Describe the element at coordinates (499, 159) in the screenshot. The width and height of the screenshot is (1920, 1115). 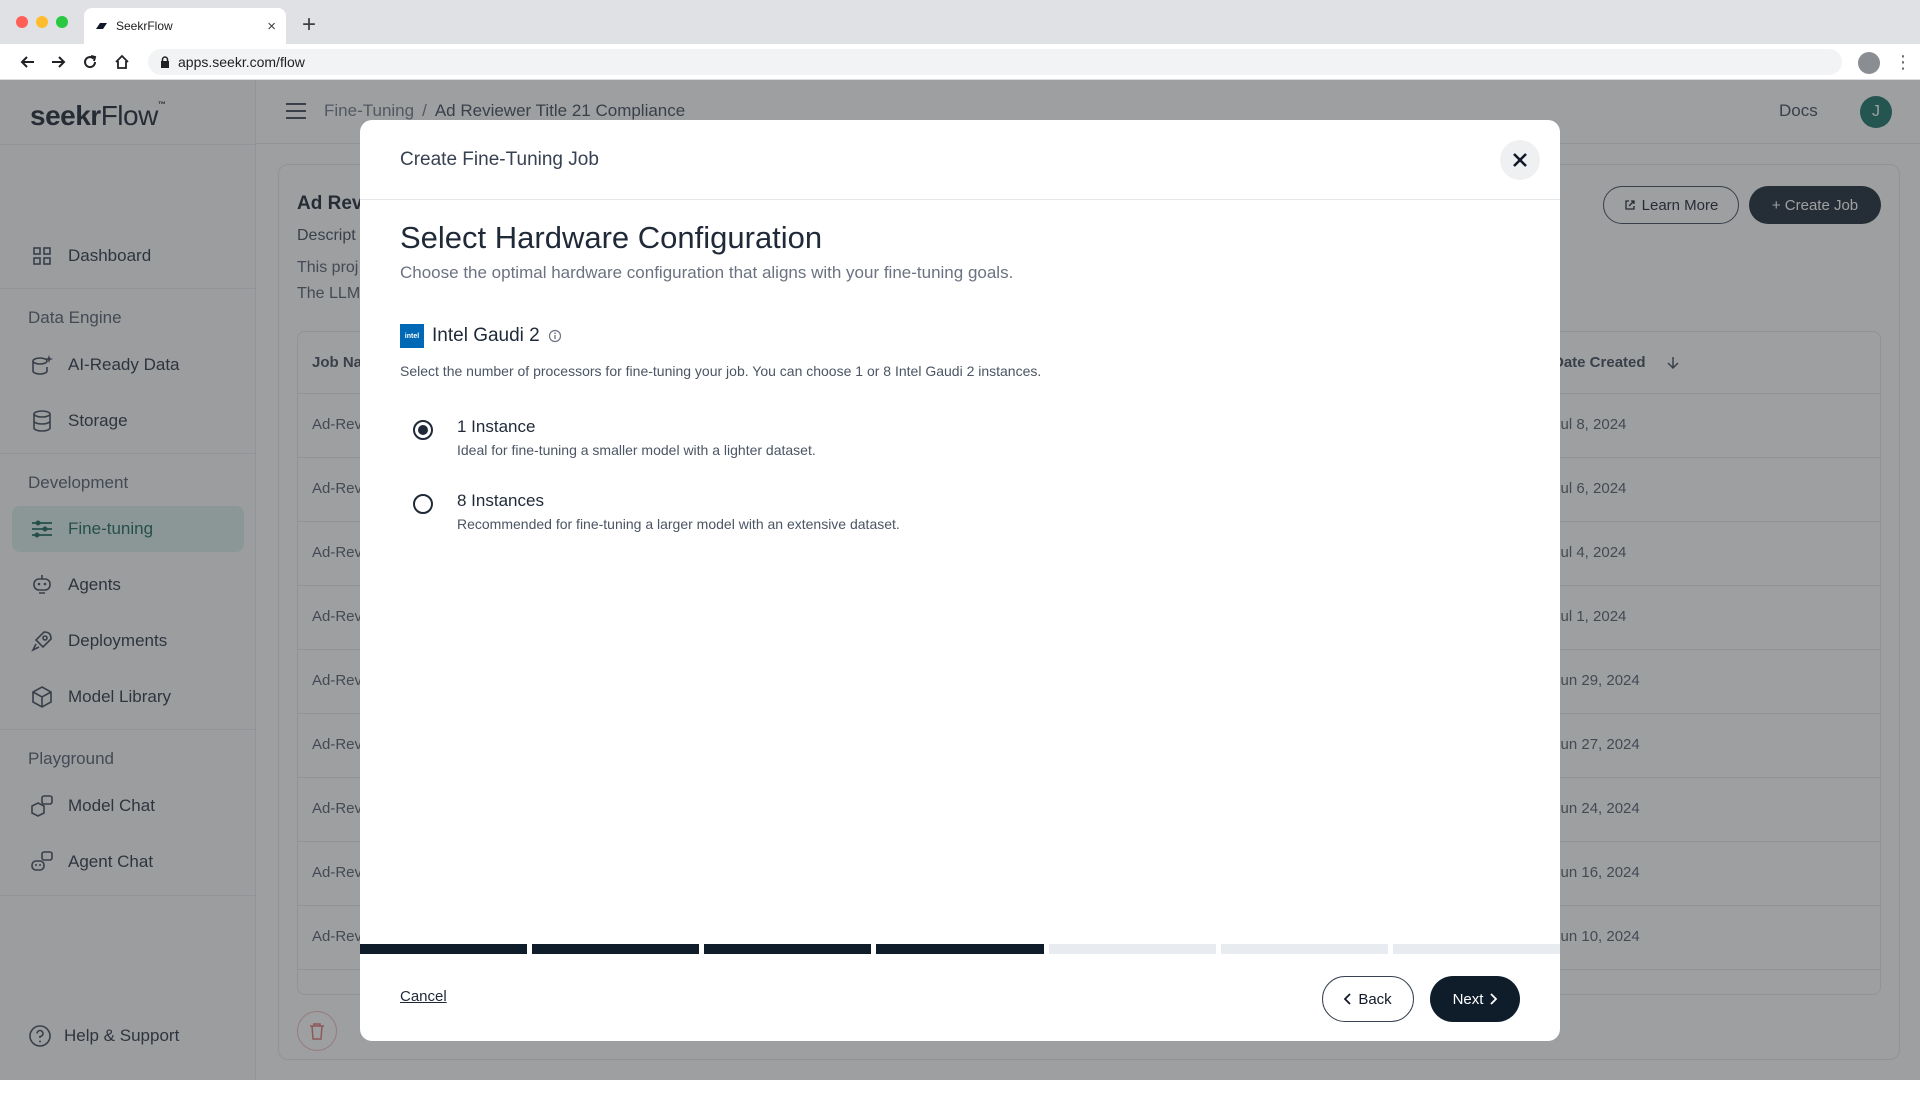
I see `modal-title: Create Fine-Tuning Job` at that location.